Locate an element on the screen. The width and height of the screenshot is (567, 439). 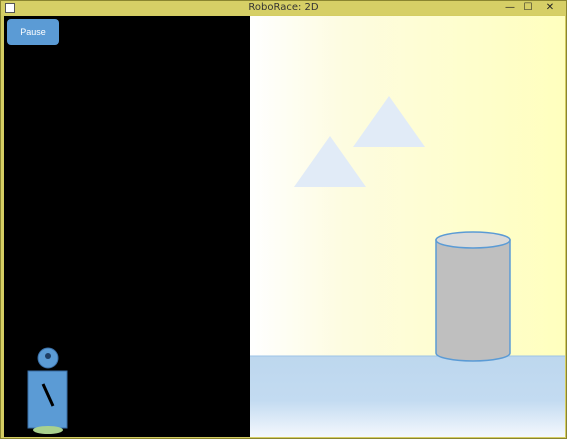
robot-body is located at coordinates (47, 399).